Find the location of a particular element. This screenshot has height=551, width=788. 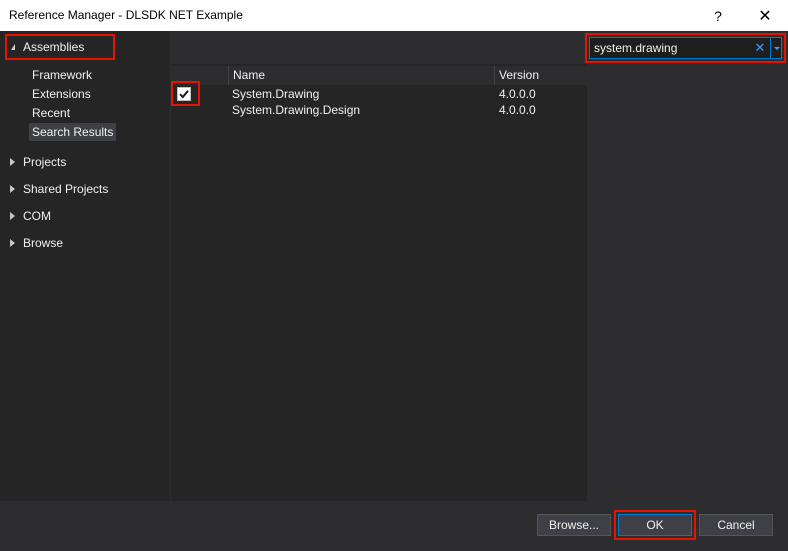

table-row-name: System.Drawing.Design is located at coordinates (296, 110).